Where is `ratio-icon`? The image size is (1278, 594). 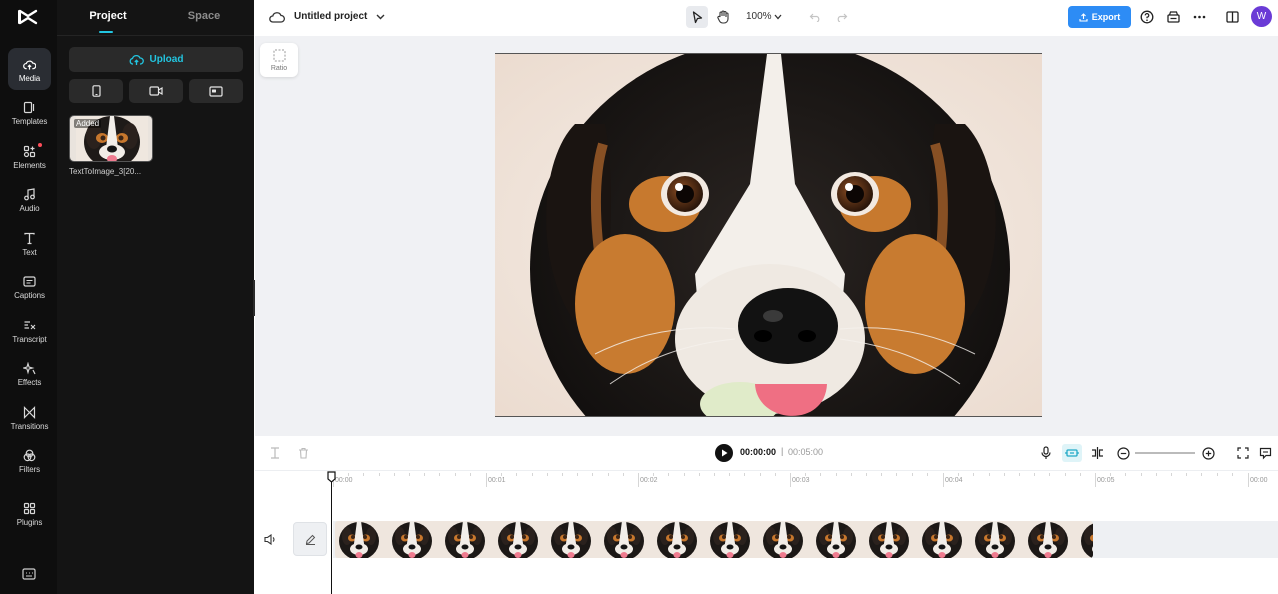 ratio-icon is located at coordinates (279, 55).